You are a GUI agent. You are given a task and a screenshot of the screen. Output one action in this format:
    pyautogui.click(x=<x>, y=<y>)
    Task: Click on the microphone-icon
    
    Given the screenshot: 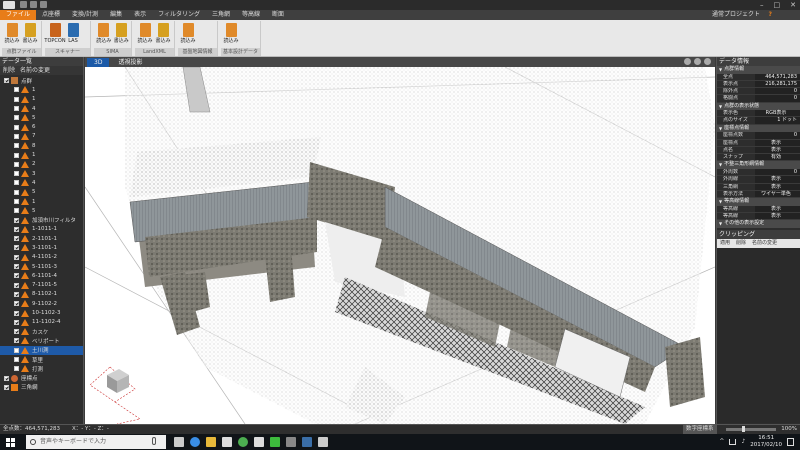 What is the action you would take?
    pyautogui.click(x=154, y=441)
    